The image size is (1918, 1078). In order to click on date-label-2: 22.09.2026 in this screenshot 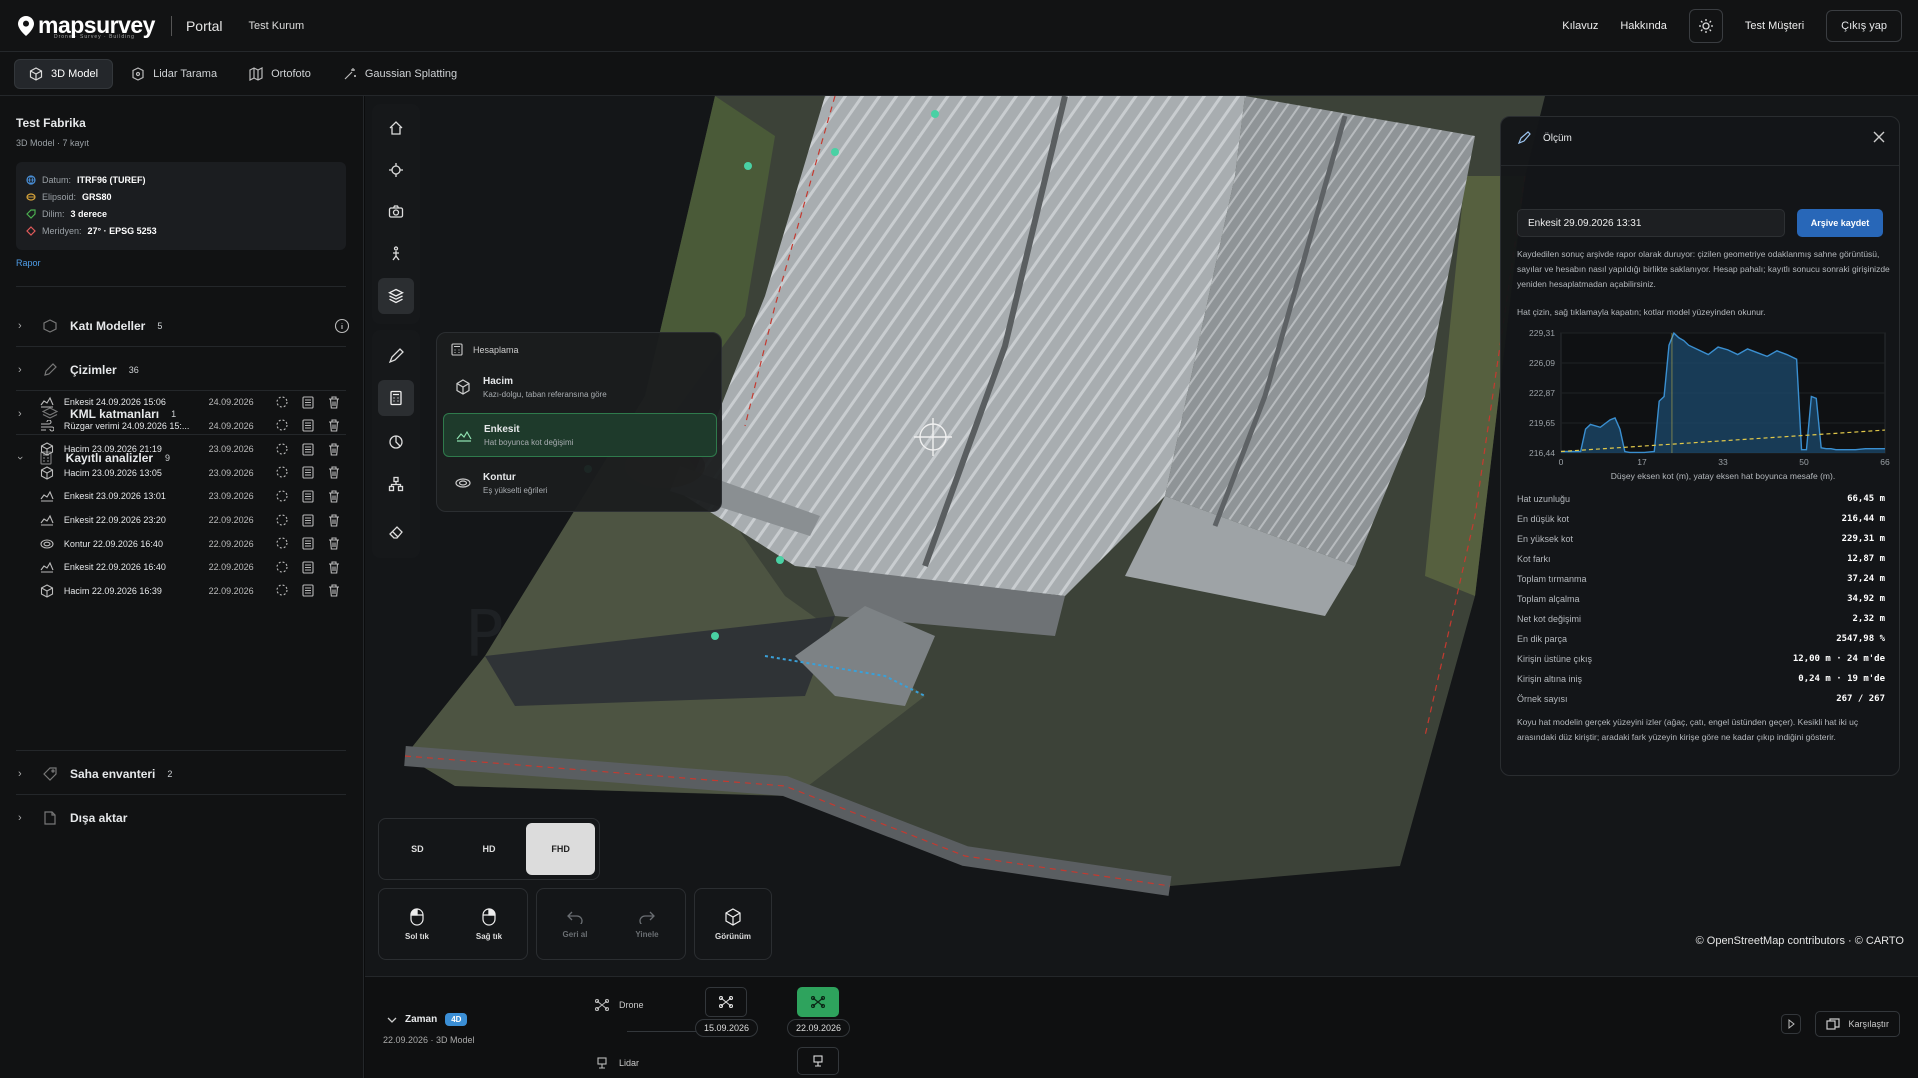, I will do `click(819, 1028)`.